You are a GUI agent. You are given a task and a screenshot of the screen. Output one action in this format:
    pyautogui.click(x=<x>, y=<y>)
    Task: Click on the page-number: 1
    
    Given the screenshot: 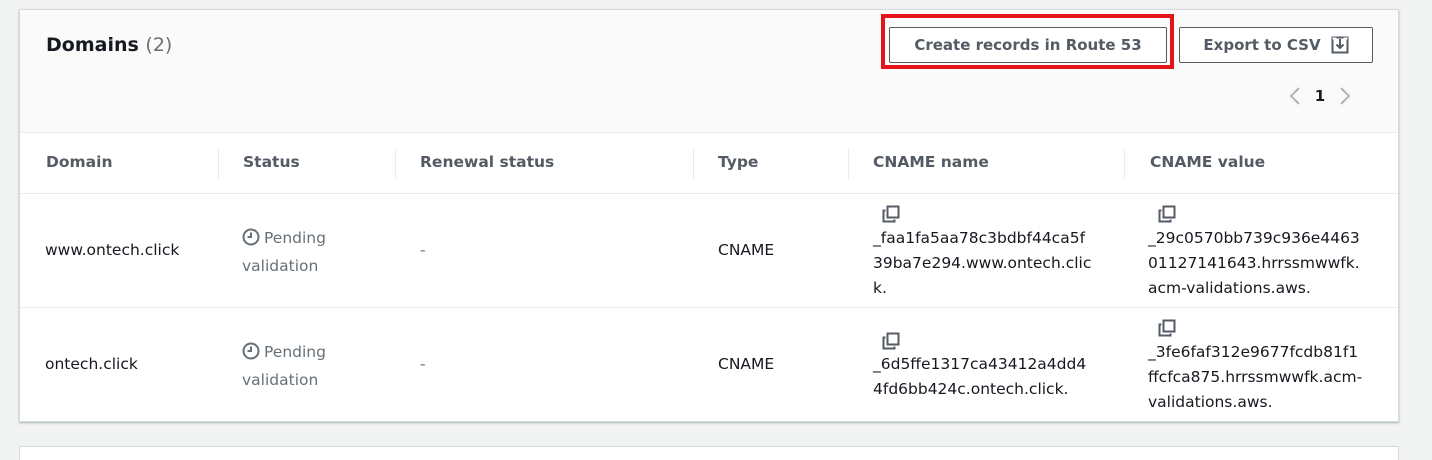 What is the action you would take?
    pyautogui.click(x=1320, y=96)
    